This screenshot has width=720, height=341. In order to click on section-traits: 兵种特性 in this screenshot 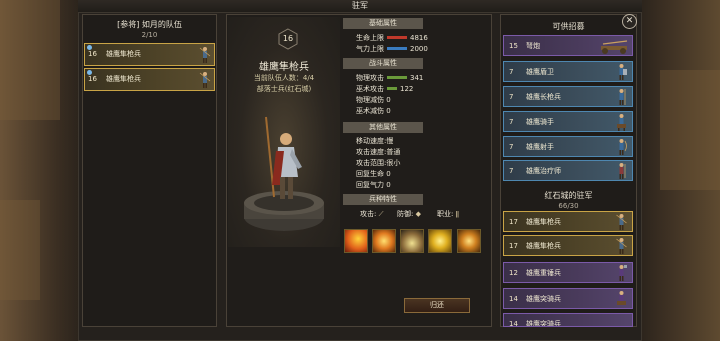, I will do `click(383, 199)`.